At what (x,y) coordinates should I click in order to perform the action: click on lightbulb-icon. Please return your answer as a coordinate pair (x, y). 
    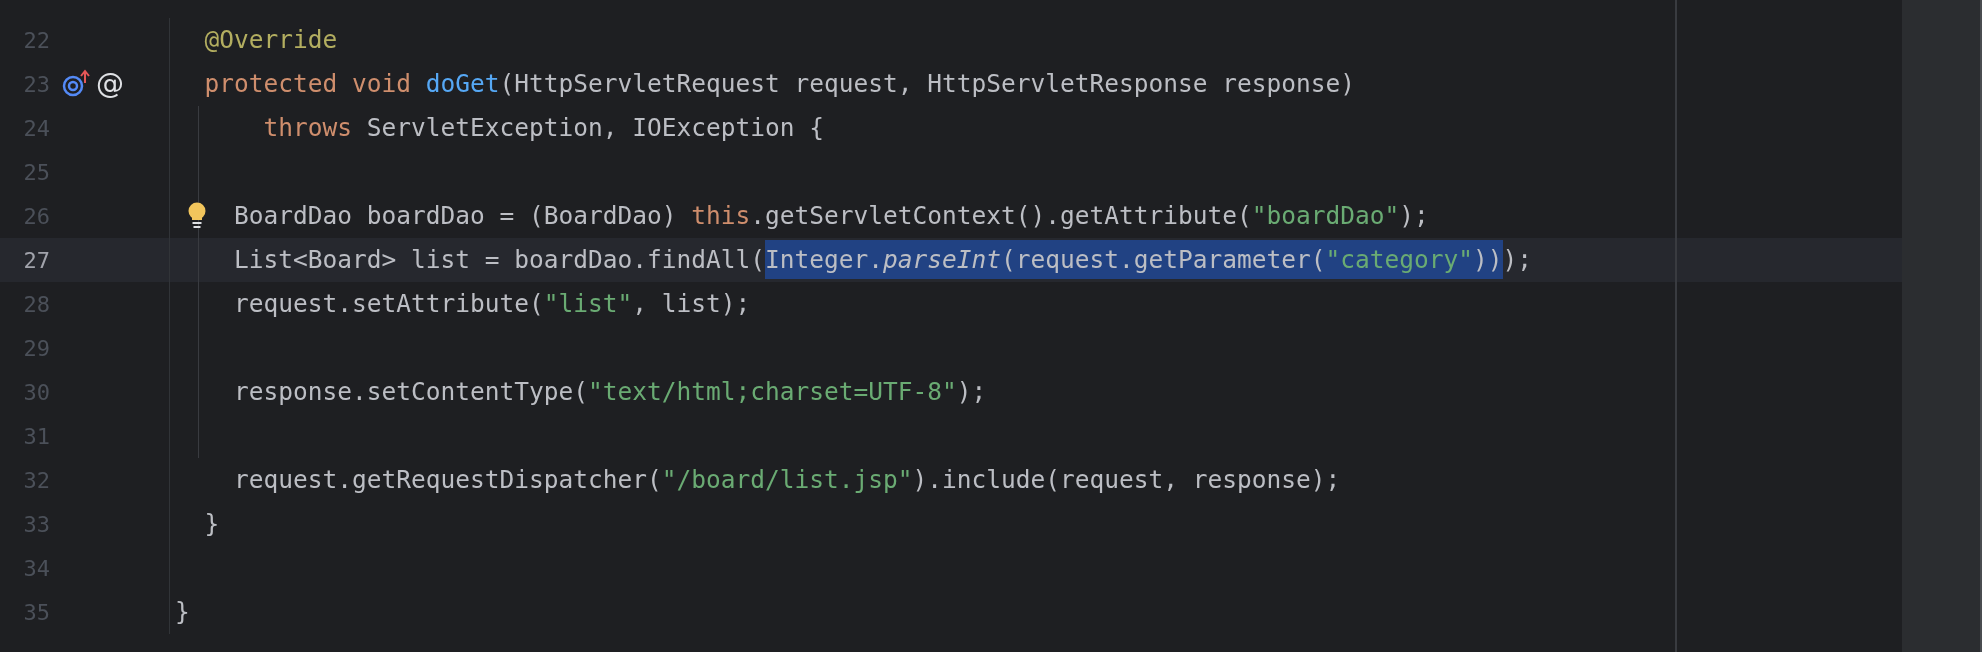
    Looking at the image, I should click on (197, 216).